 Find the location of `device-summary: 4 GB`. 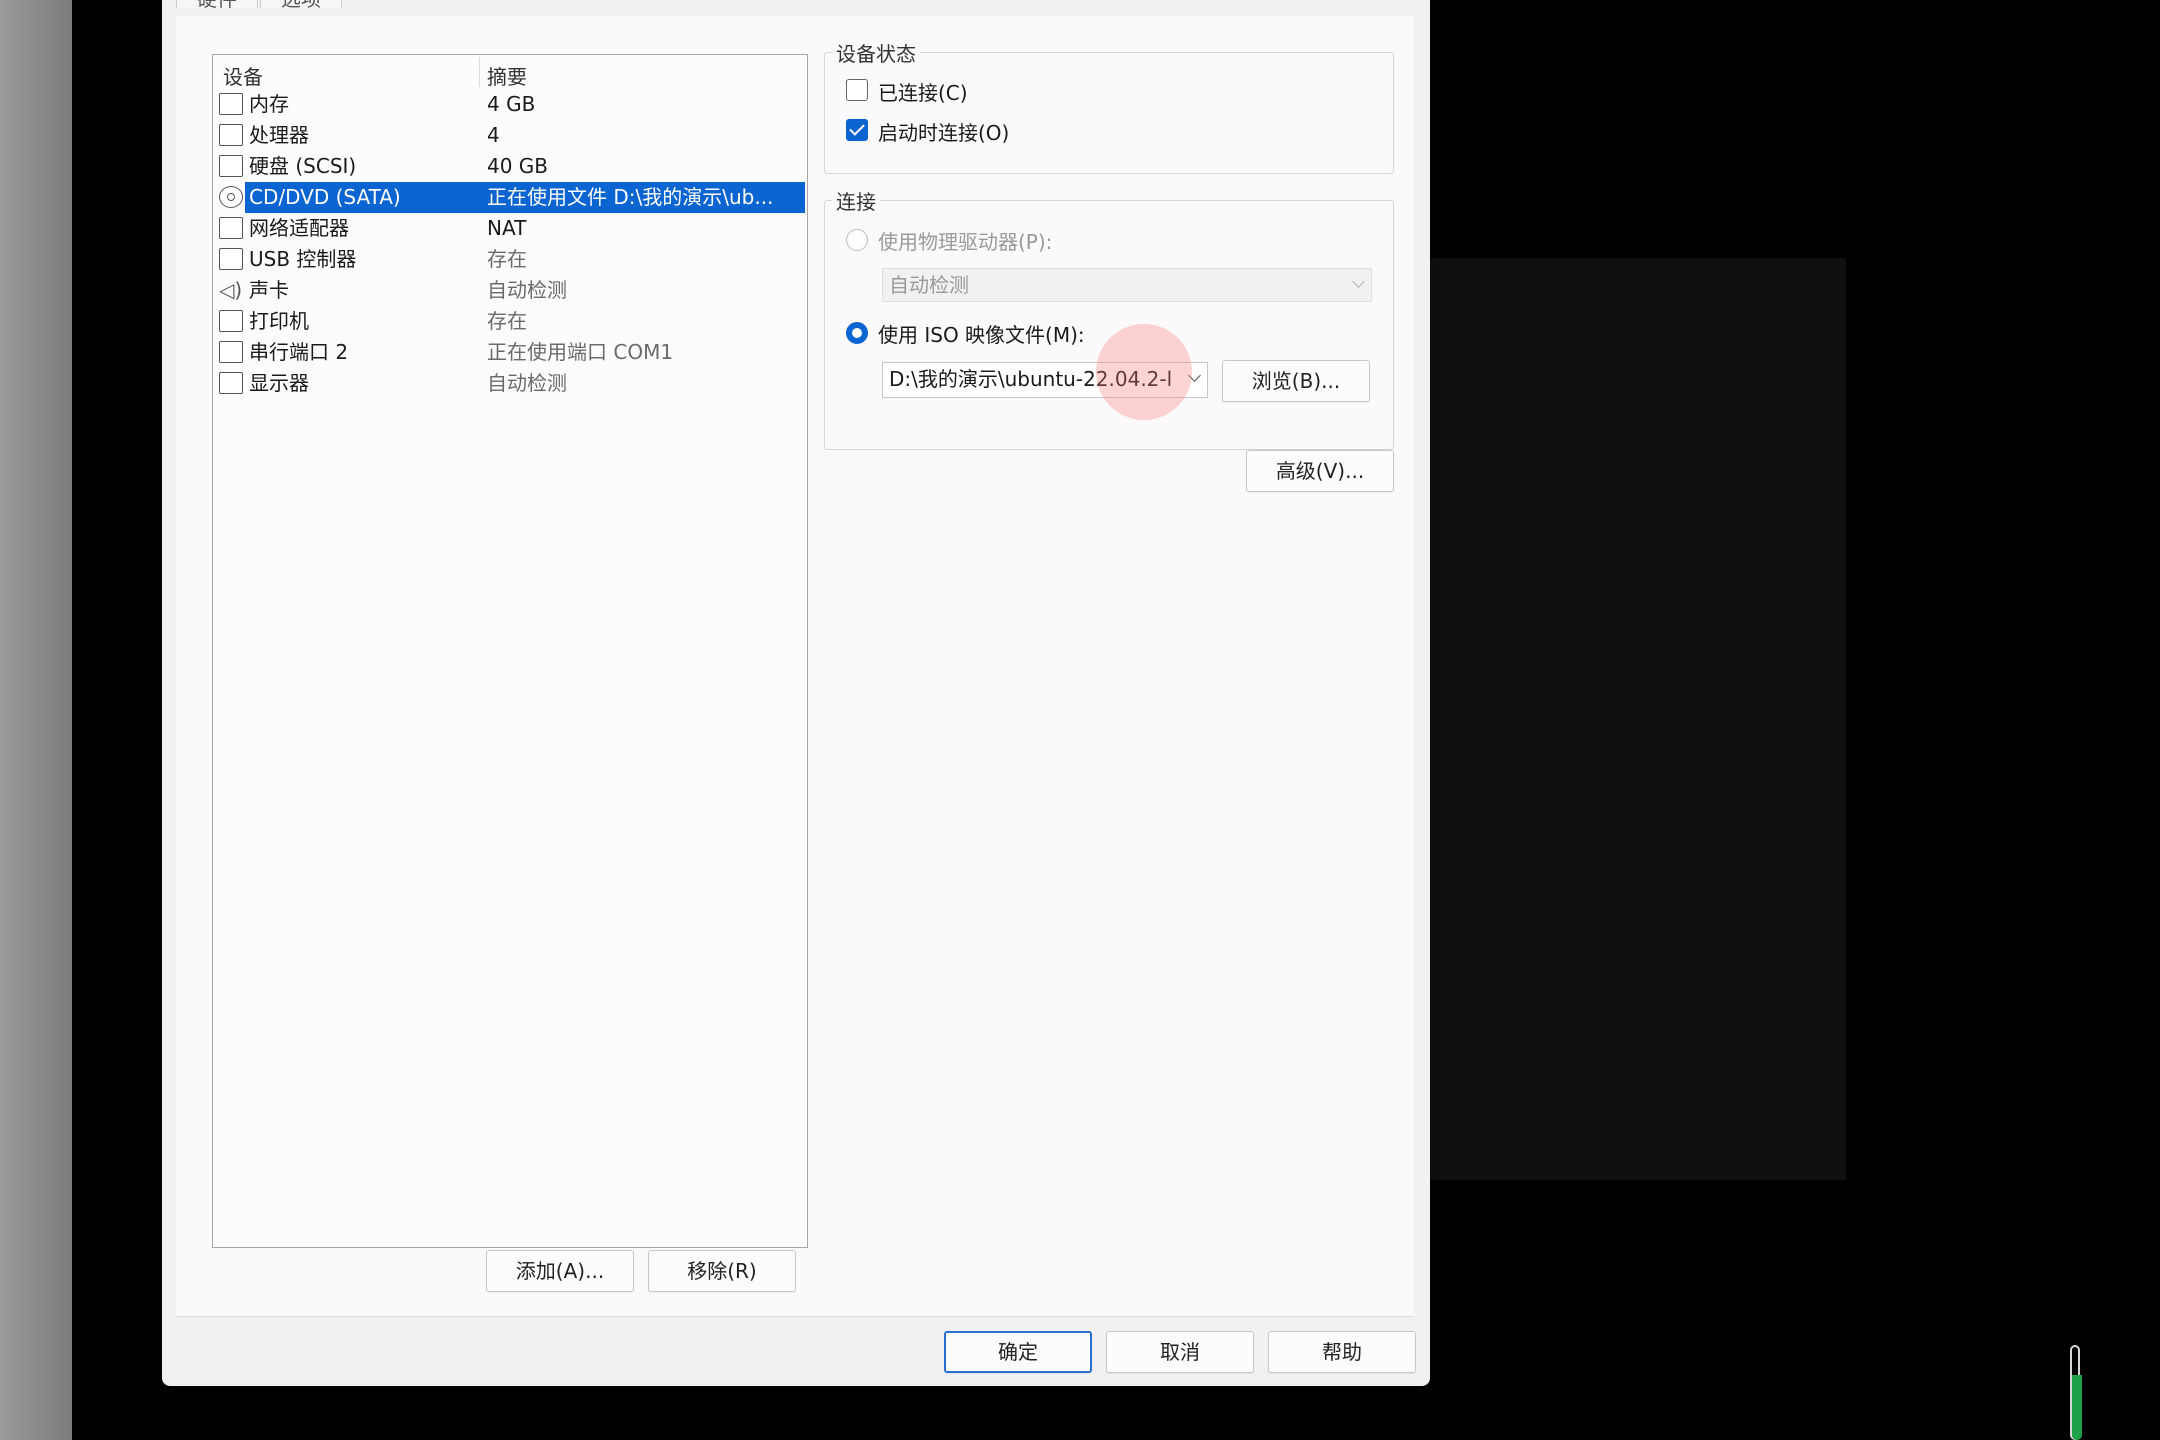

device-summary: 4 GB is located at coordinates (511, 104).